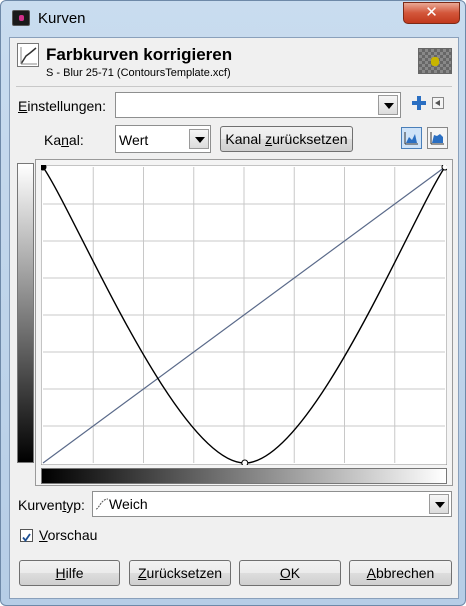 This screenshot has height=606, width=466. I want to click on page-title: Farbkurven korrigieren, so click(139, 54).